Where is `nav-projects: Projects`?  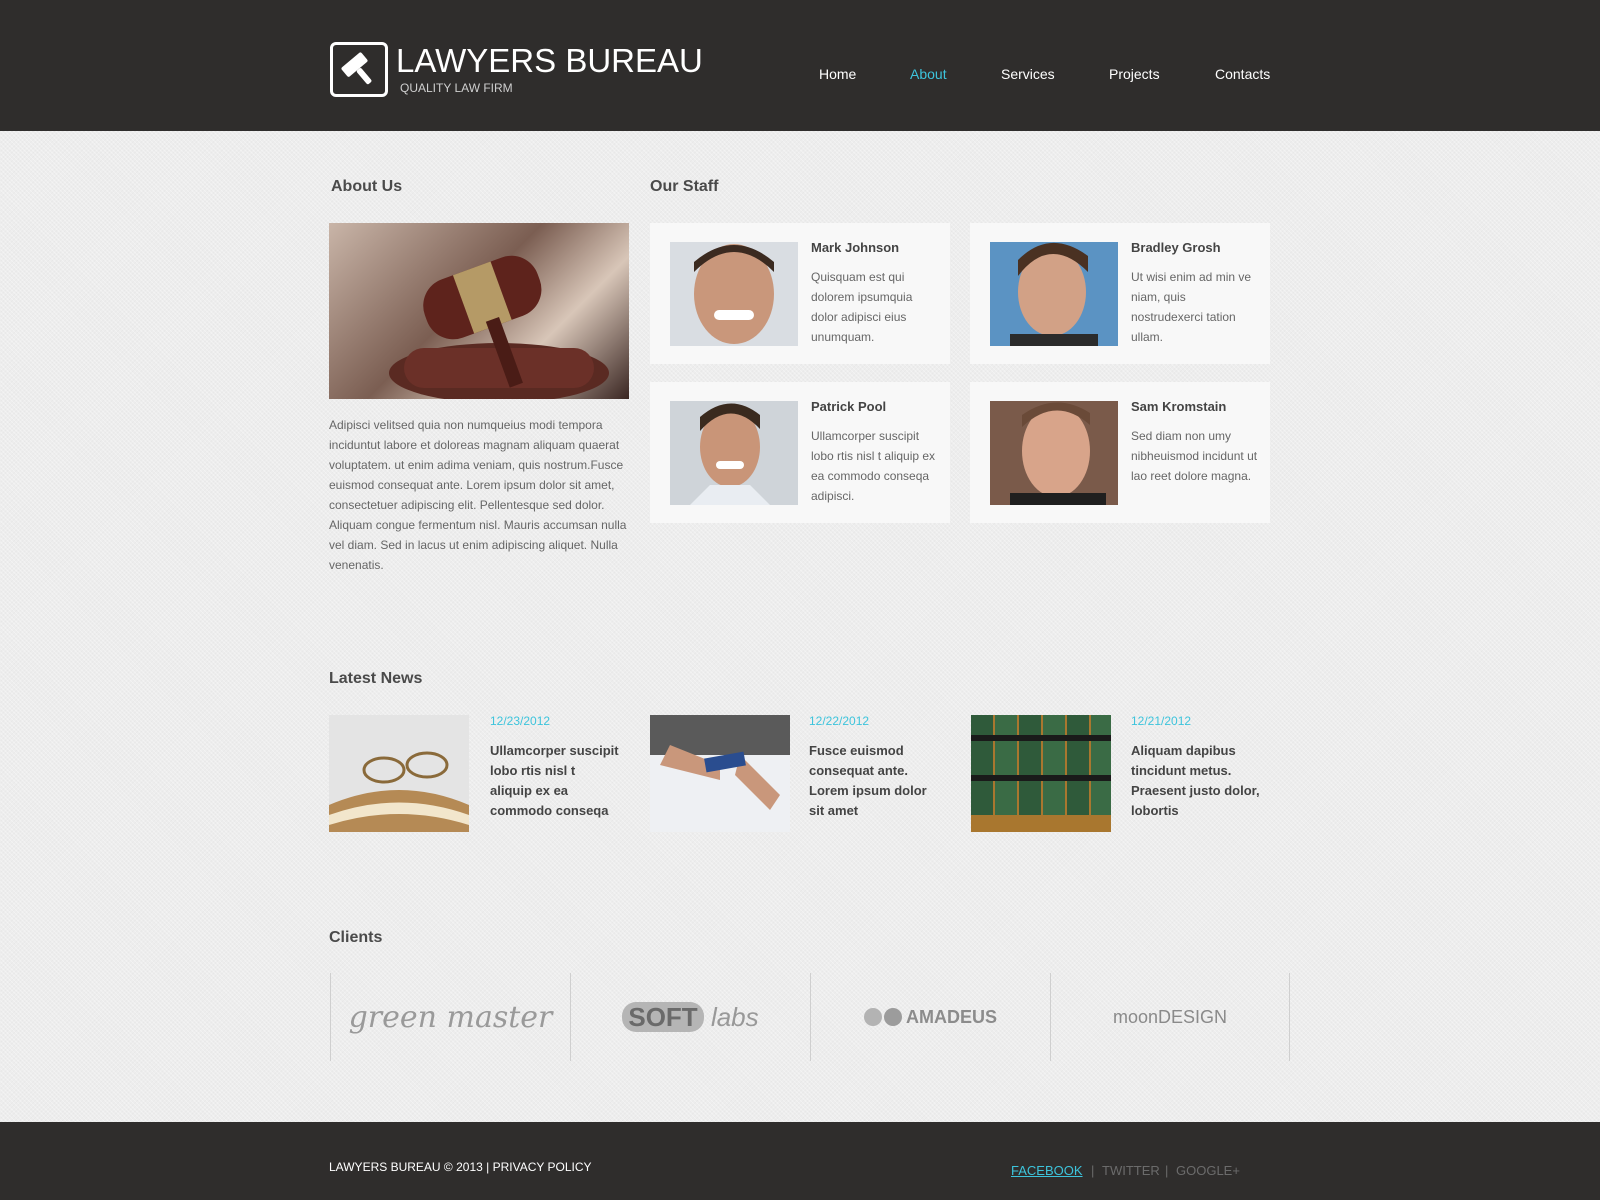
nav-projects: Projects is located at coordinates (1134, 74).